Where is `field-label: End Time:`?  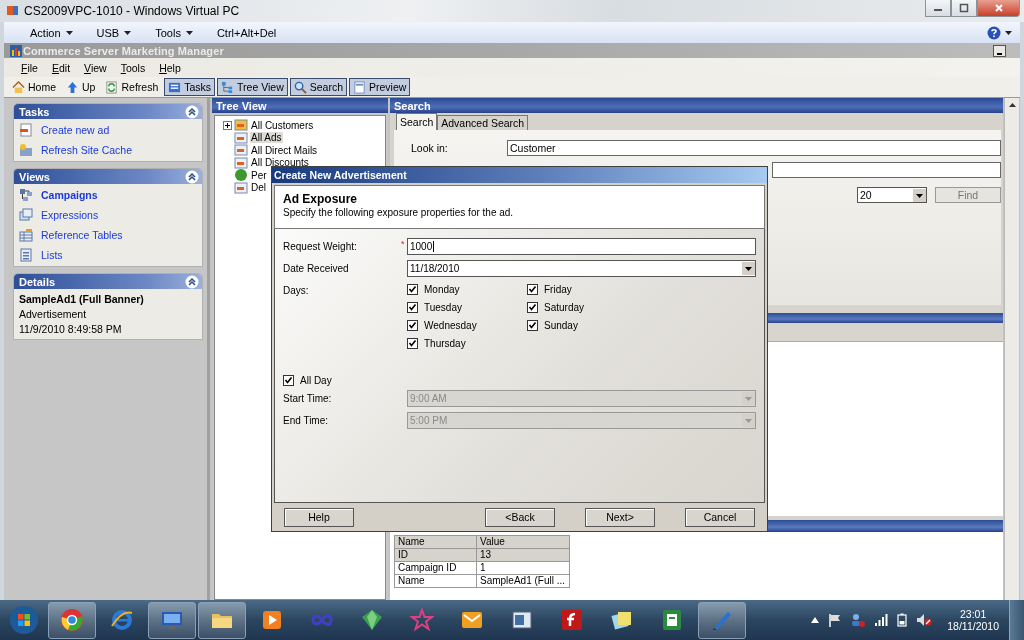 field-label: End Time: is located at coordinates (306, 420).